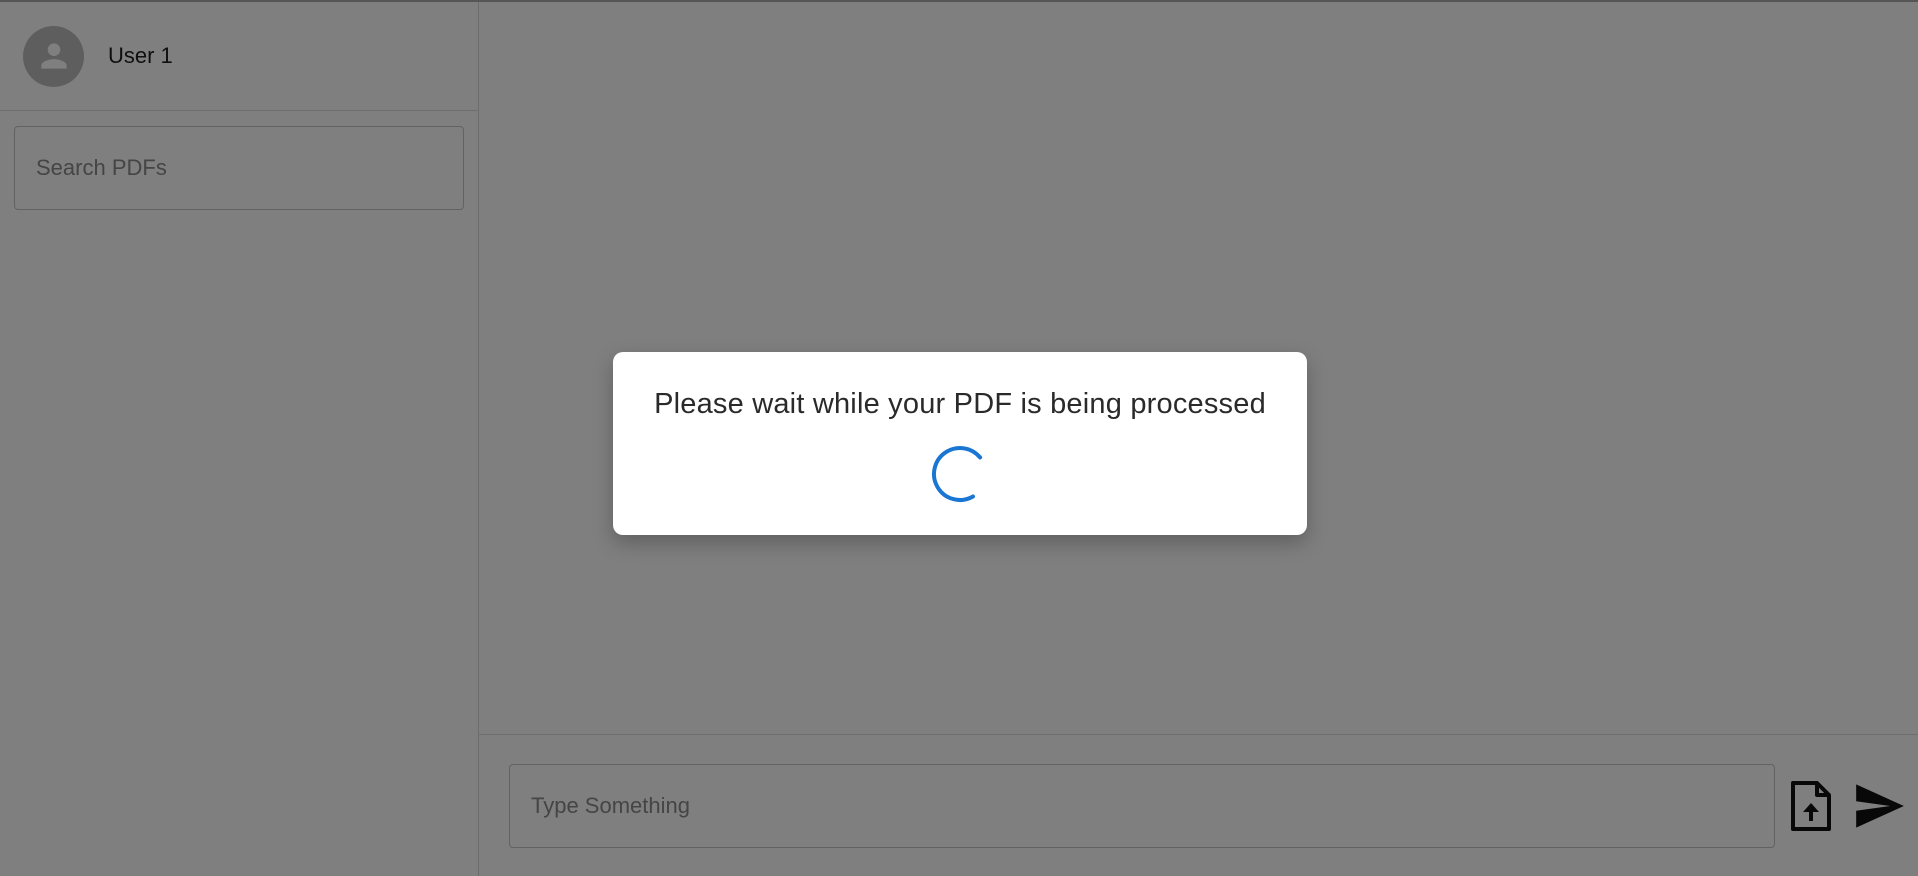  I want to click on loading-spinner-icon, so click(960, 474).